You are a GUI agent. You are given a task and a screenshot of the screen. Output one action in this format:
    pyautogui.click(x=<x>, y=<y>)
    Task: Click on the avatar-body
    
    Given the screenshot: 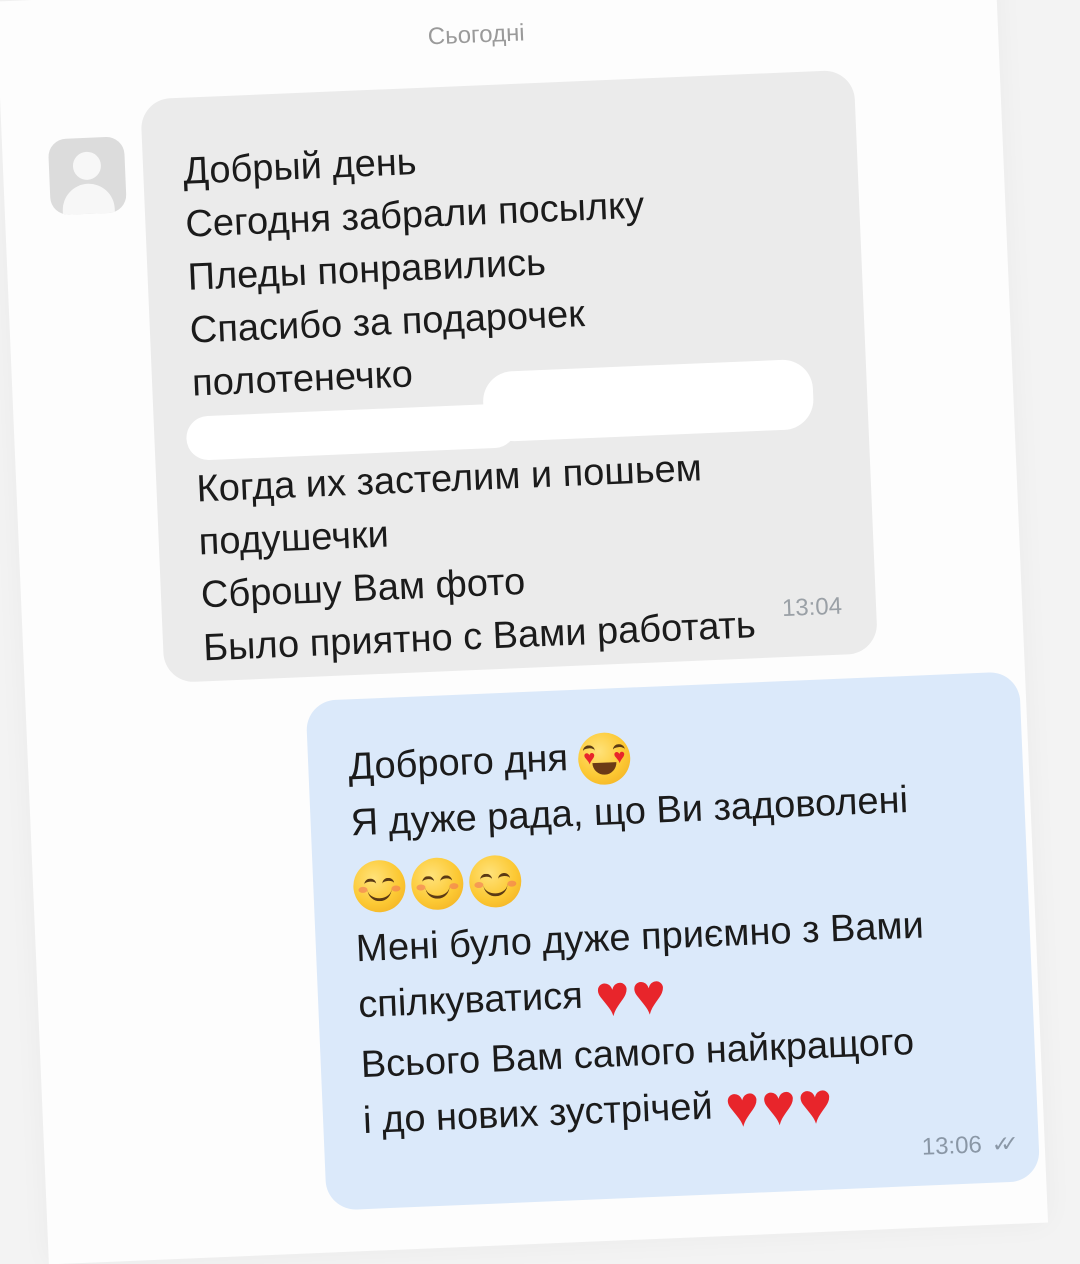 What is the action you would take?
    pyautogui.click(x=88, y=199)
    